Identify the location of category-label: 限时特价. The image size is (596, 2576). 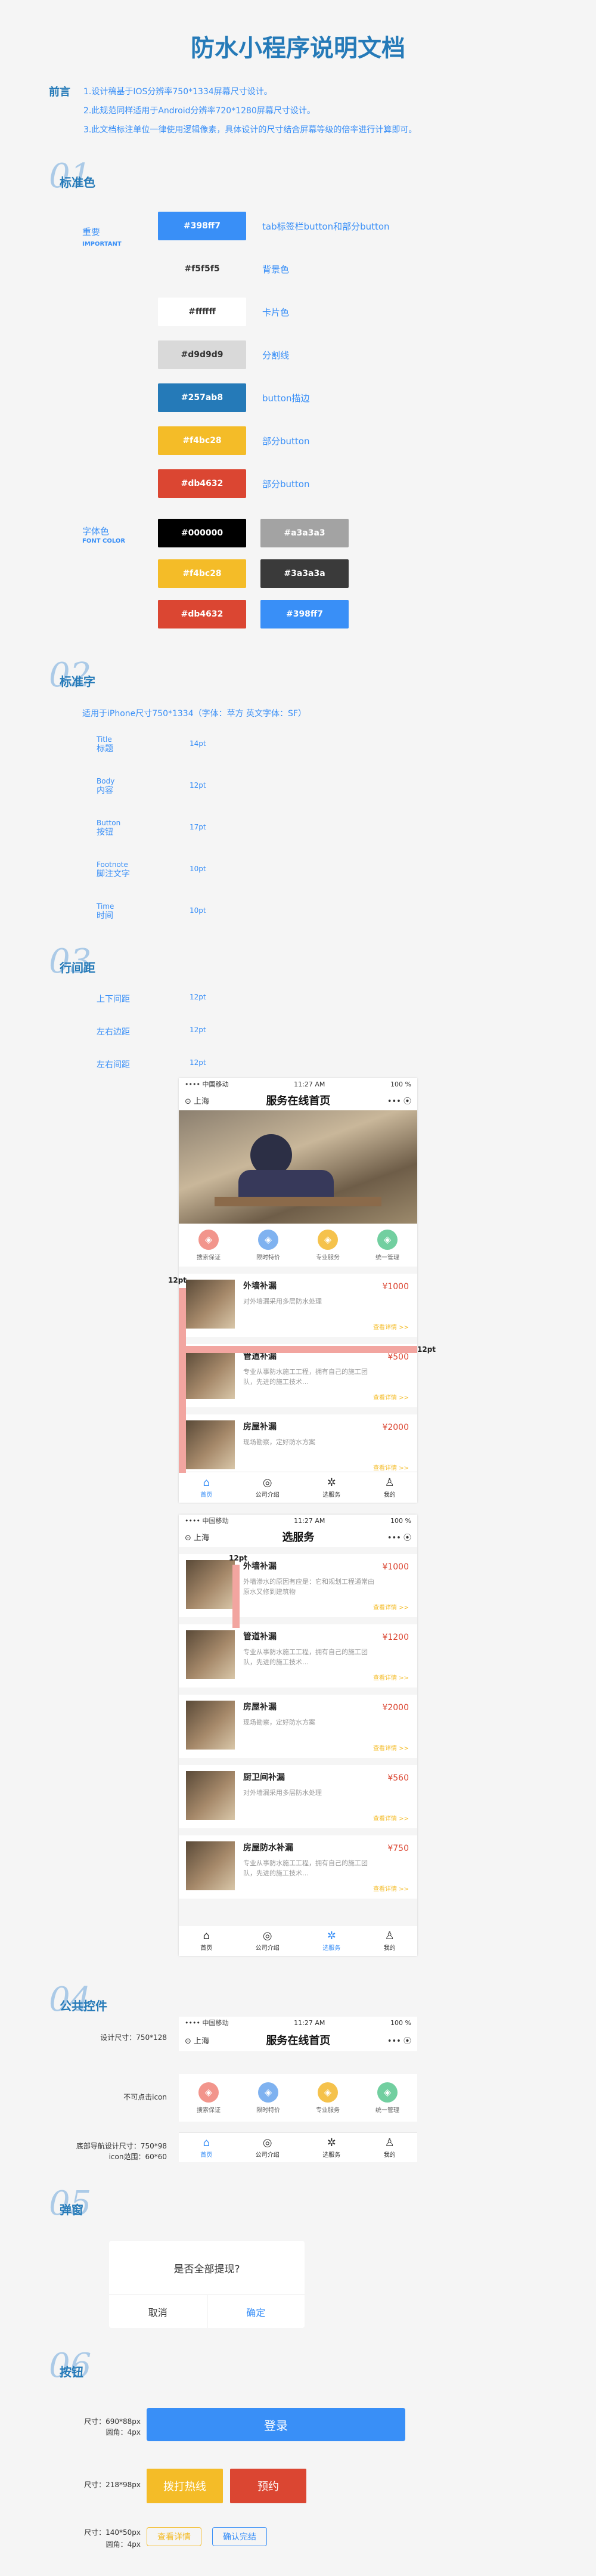
(268, 2110).